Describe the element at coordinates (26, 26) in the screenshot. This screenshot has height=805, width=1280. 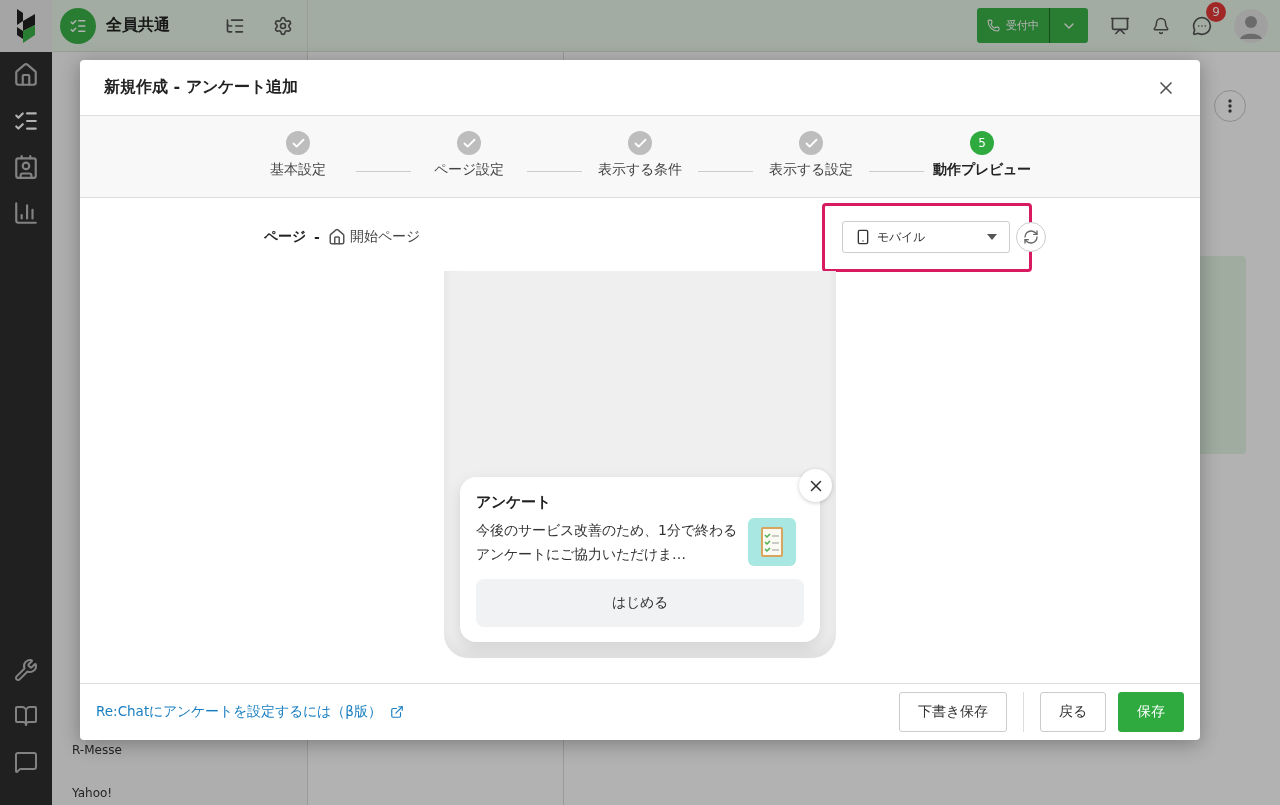
I see `logo-icon` at that location.